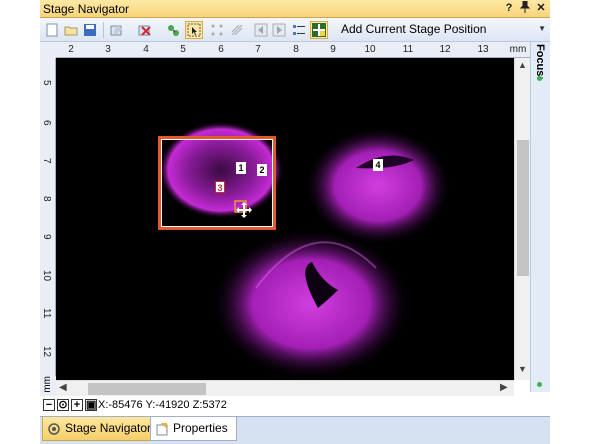 The height and width of the screenshot is (444, 592). Describe the element at coordinates (71, 49) in the screenshot. I see `ruler-tick-label: 2` at that location.